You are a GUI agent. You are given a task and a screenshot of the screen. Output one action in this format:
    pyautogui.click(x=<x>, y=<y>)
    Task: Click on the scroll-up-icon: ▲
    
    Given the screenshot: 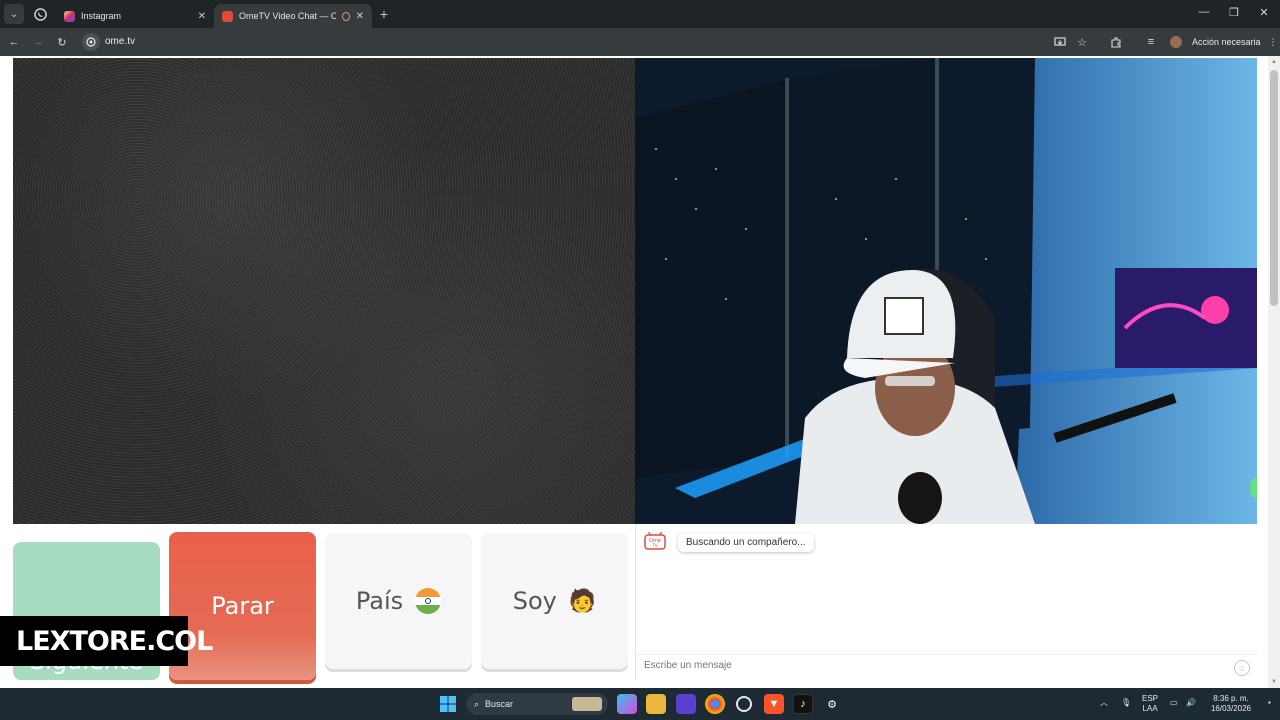 What is the action you would take?
    pyautogui.click(x=1274, y=62)
    